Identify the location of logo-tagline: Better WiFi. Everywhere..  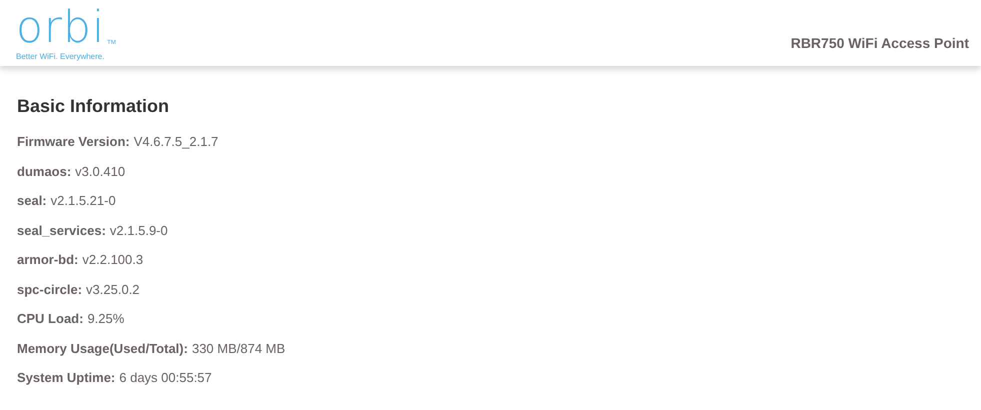
(61, 56).